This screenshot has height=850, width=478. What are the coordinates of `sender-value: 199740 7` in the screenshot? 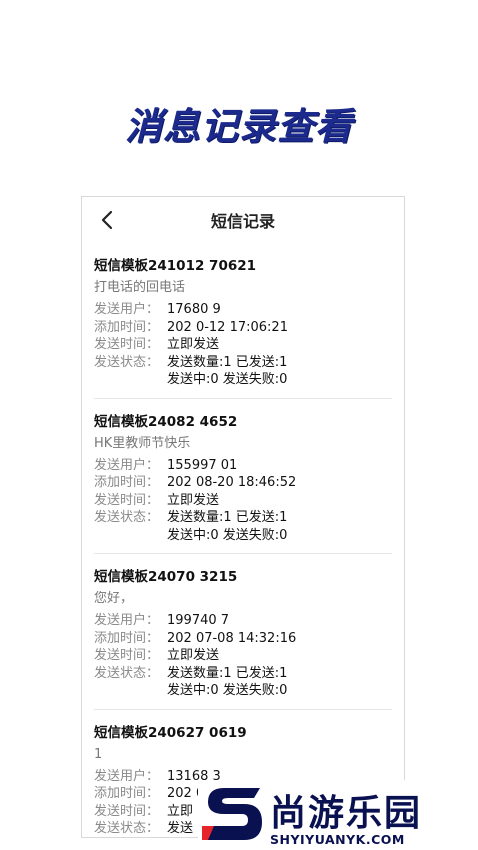 It's located at (198, 620).